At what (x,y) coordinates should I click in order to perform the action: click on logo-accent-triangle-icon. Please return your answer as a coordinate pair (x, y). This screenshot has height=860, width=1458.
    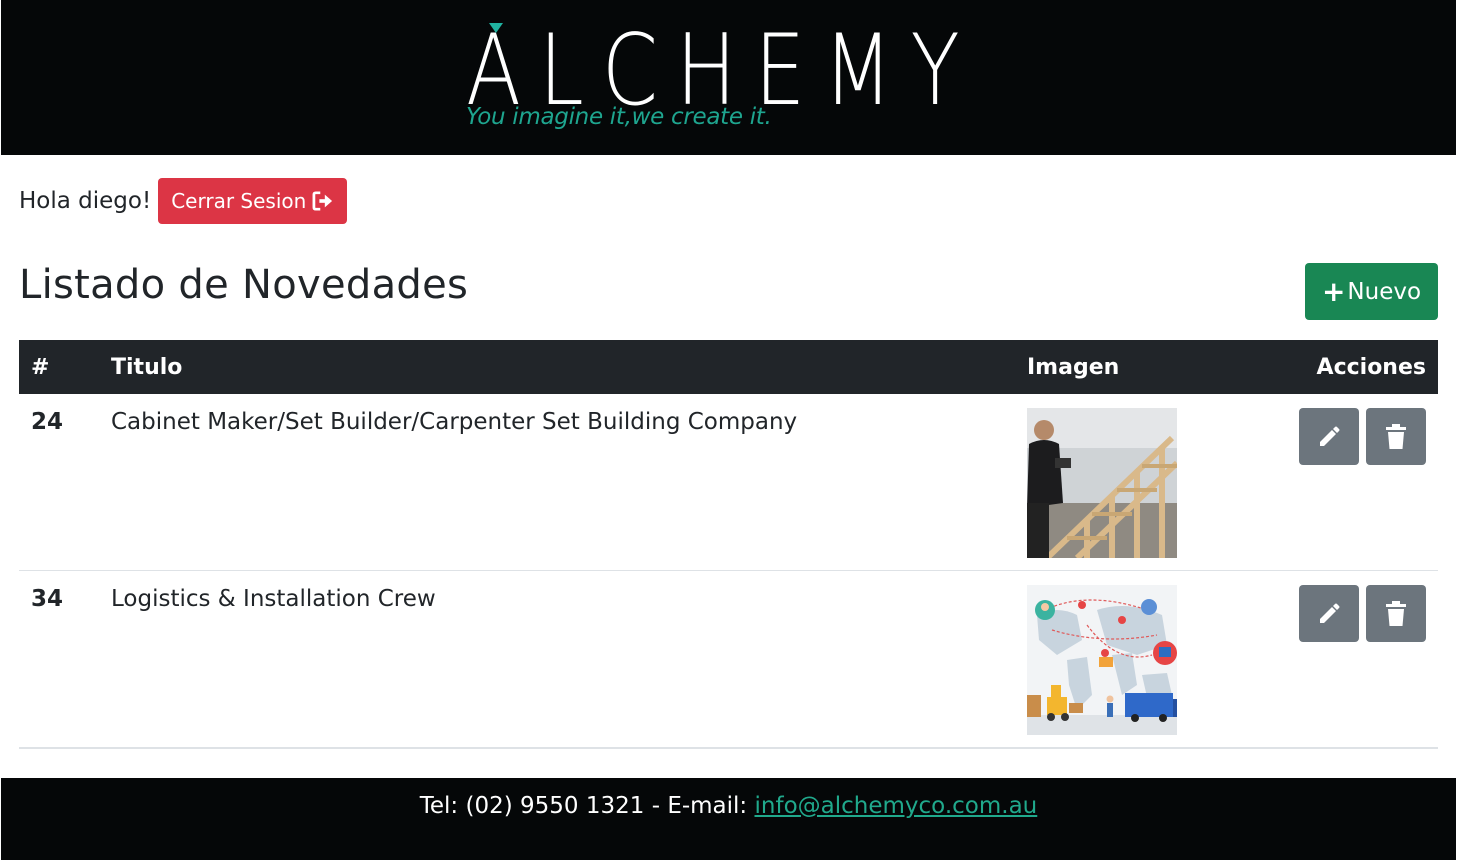
    Looking at the image, I should click on (496, 28).